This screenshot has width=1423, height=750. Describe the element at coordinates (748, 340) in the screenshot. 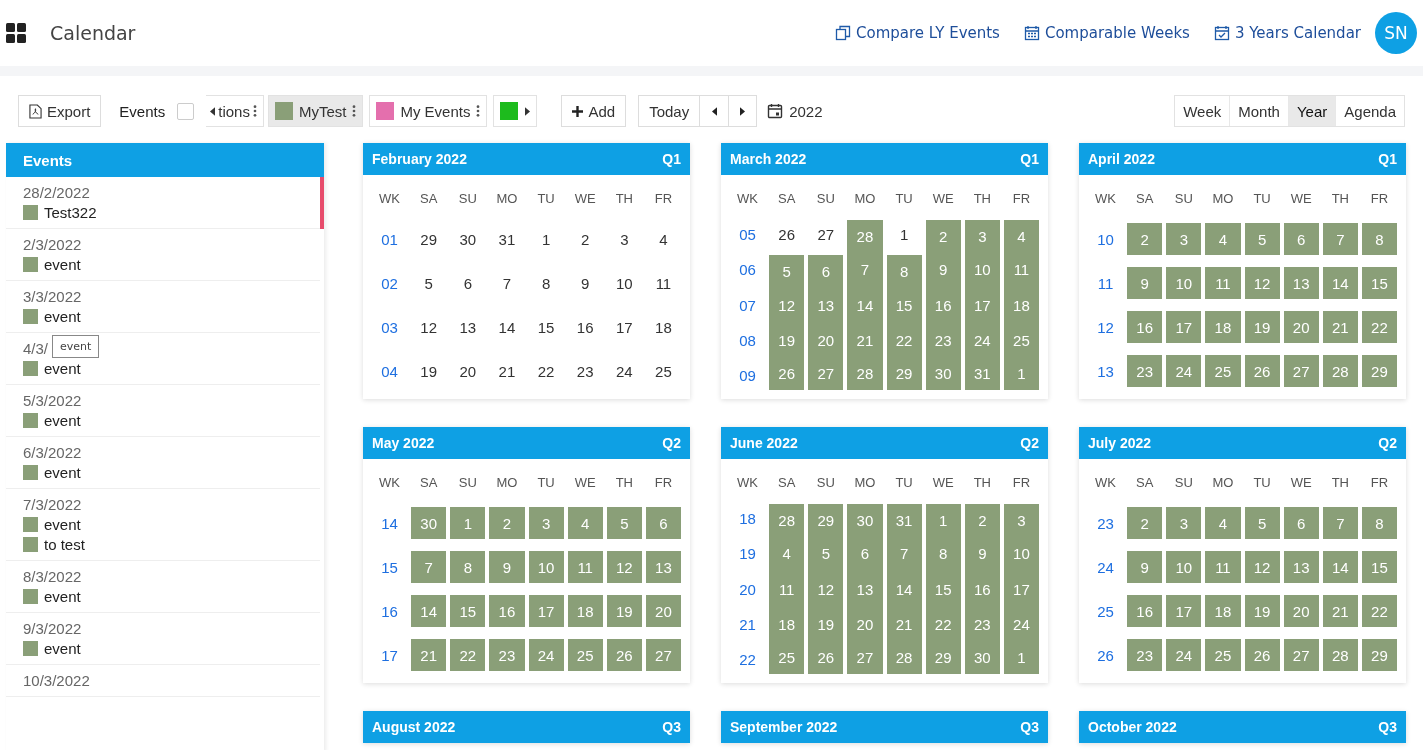

I see `week-number: 08` at that location.